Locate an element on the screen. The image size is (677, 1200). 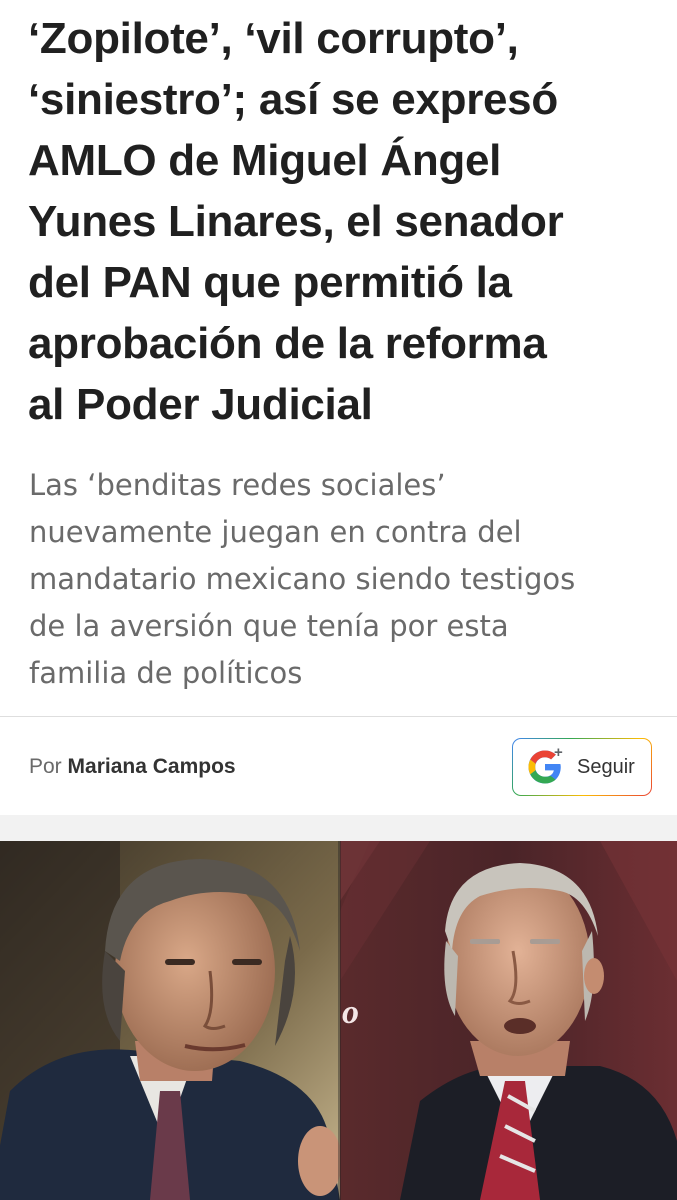
byline-prefix: Por is located at coordinates (45, 766).